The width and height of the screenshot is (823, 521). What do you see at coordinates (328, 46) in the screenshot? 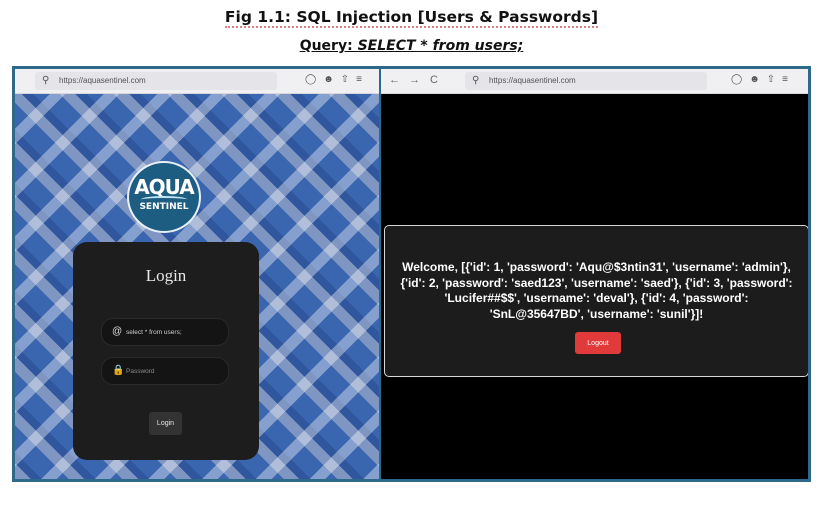
I see `query-label: Query:` at bounding box center [328, 46].